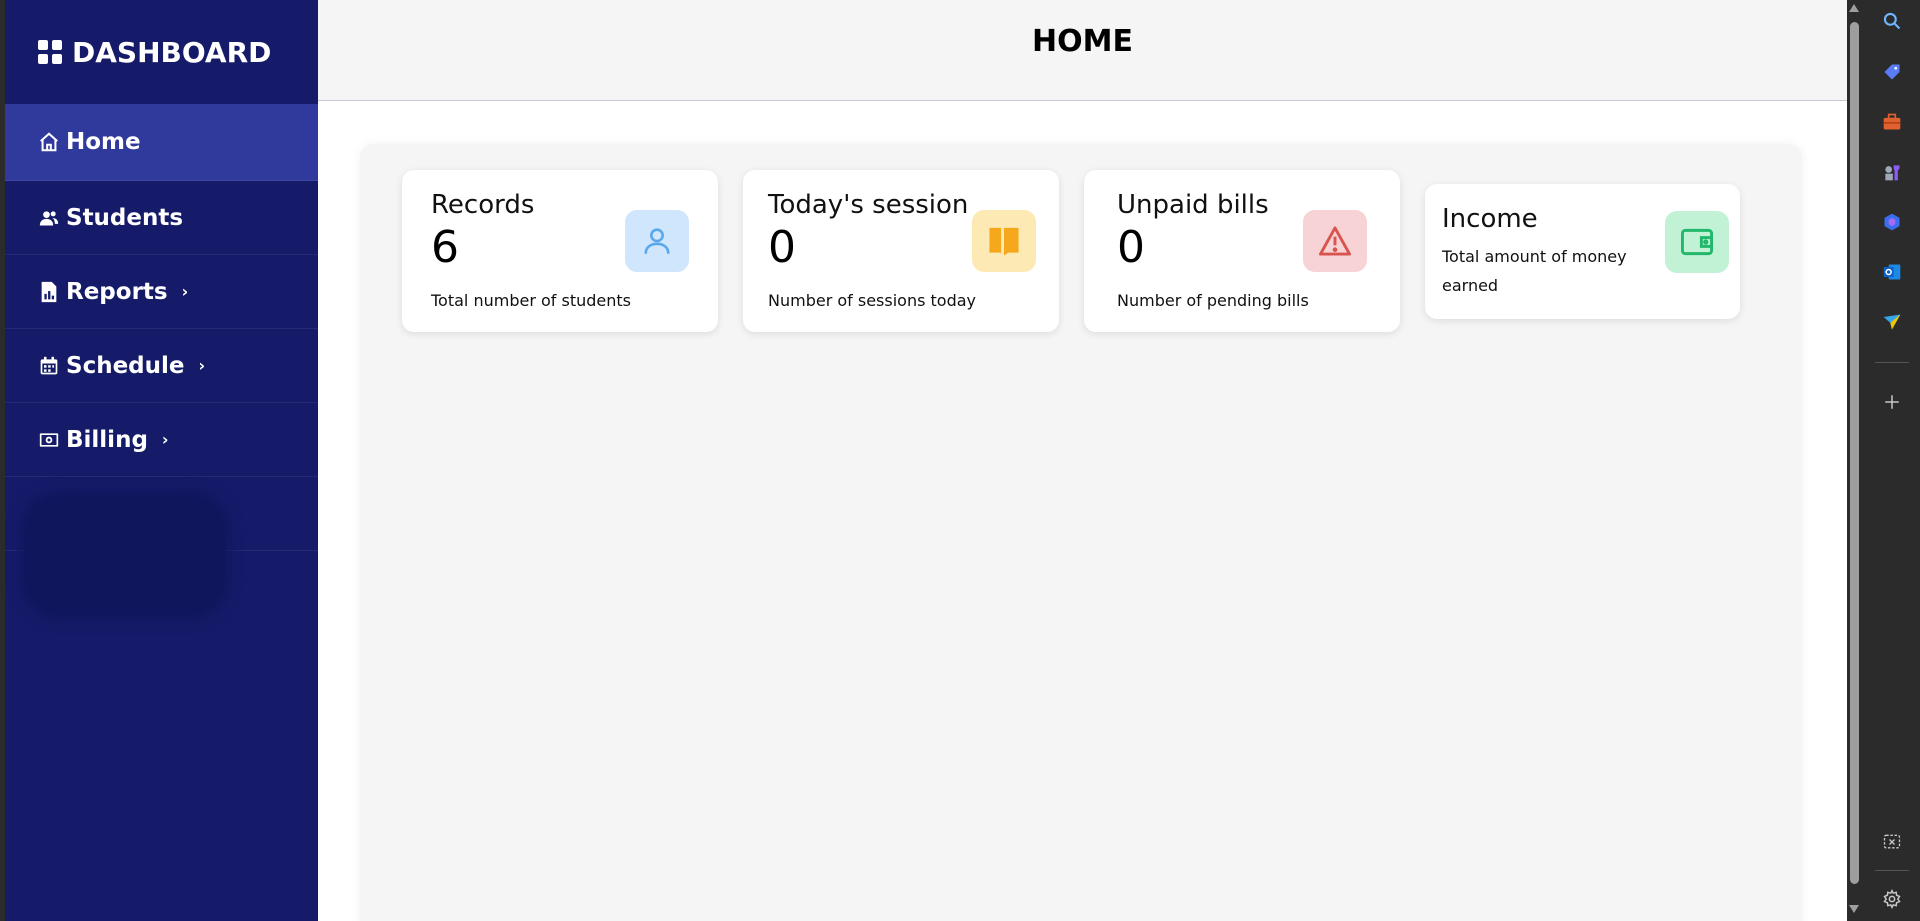  What do you see at coordinates (161, 142) in the screenshot?
I see `sidebar-item-home: Home` at bounding box center [161, 142].